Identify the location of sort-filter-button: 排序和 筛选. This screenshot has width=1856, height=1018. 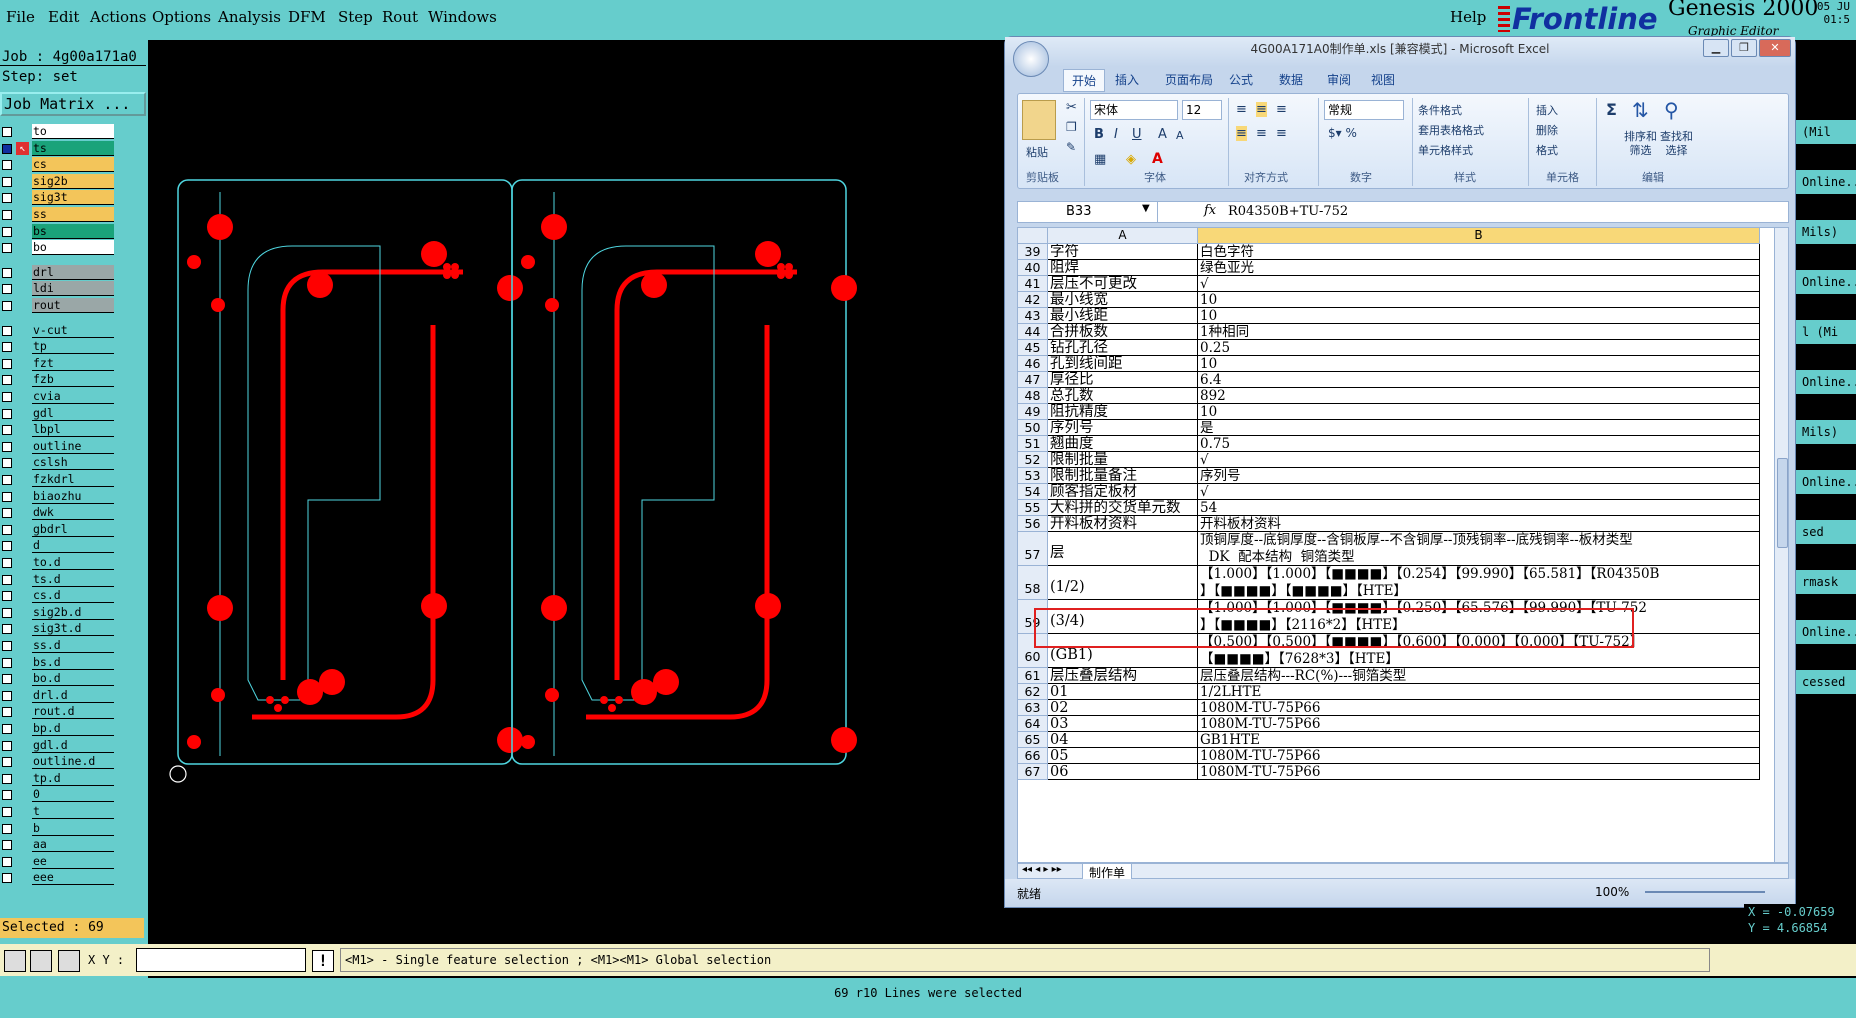
(1640, 144).